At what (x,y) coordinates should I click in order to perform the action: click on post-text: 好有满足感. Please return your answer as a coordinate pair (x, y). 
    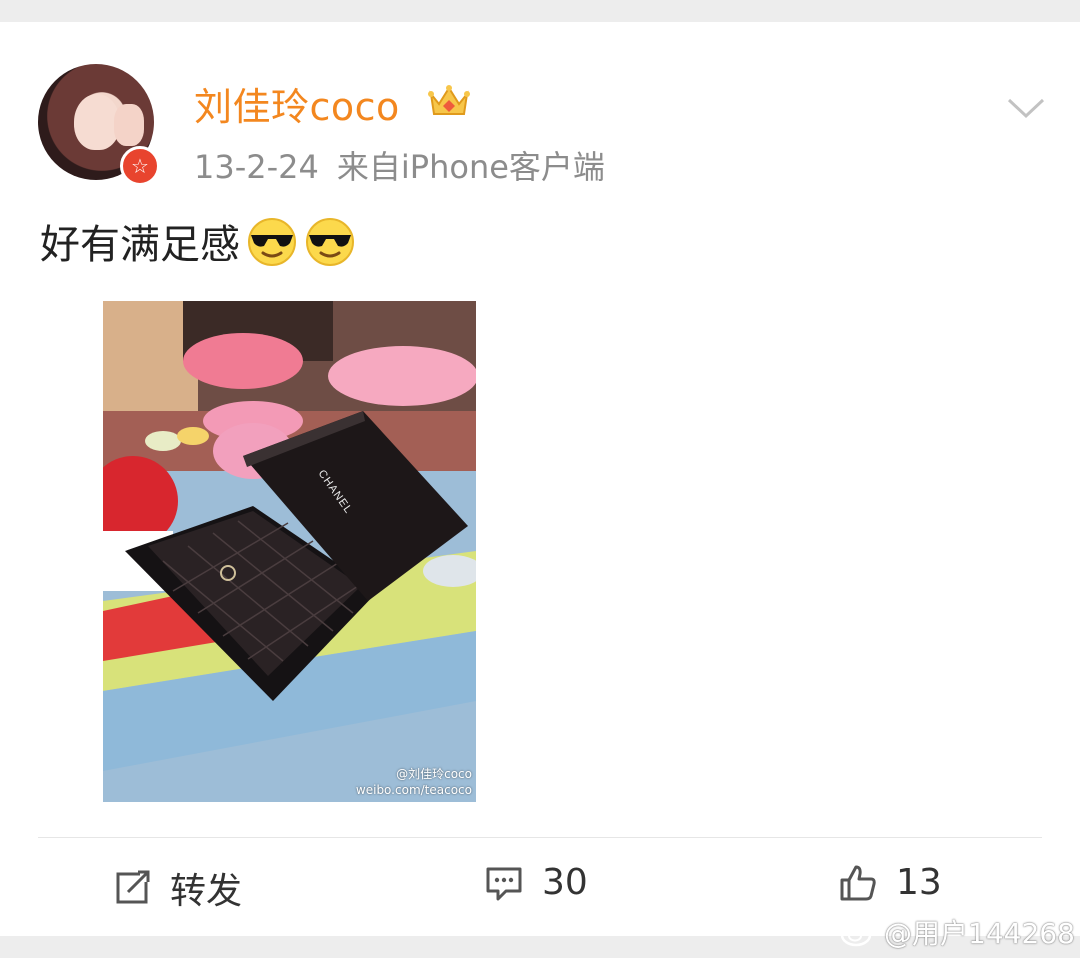
    Looking at the image, I should click on (198, 241).